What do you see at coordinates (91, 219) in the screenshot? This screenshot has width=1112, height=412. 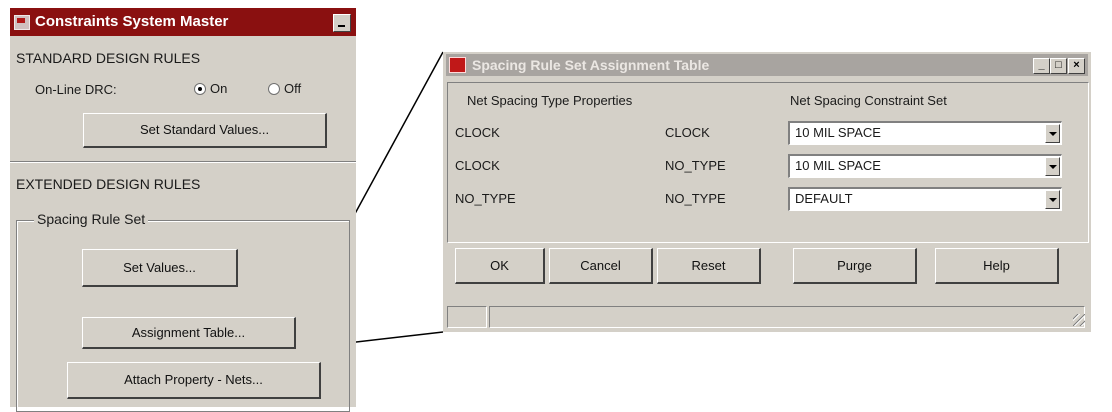 I see `spacing-rule-set-label: Spacing Rule Set` at bounding box center [91, 219].